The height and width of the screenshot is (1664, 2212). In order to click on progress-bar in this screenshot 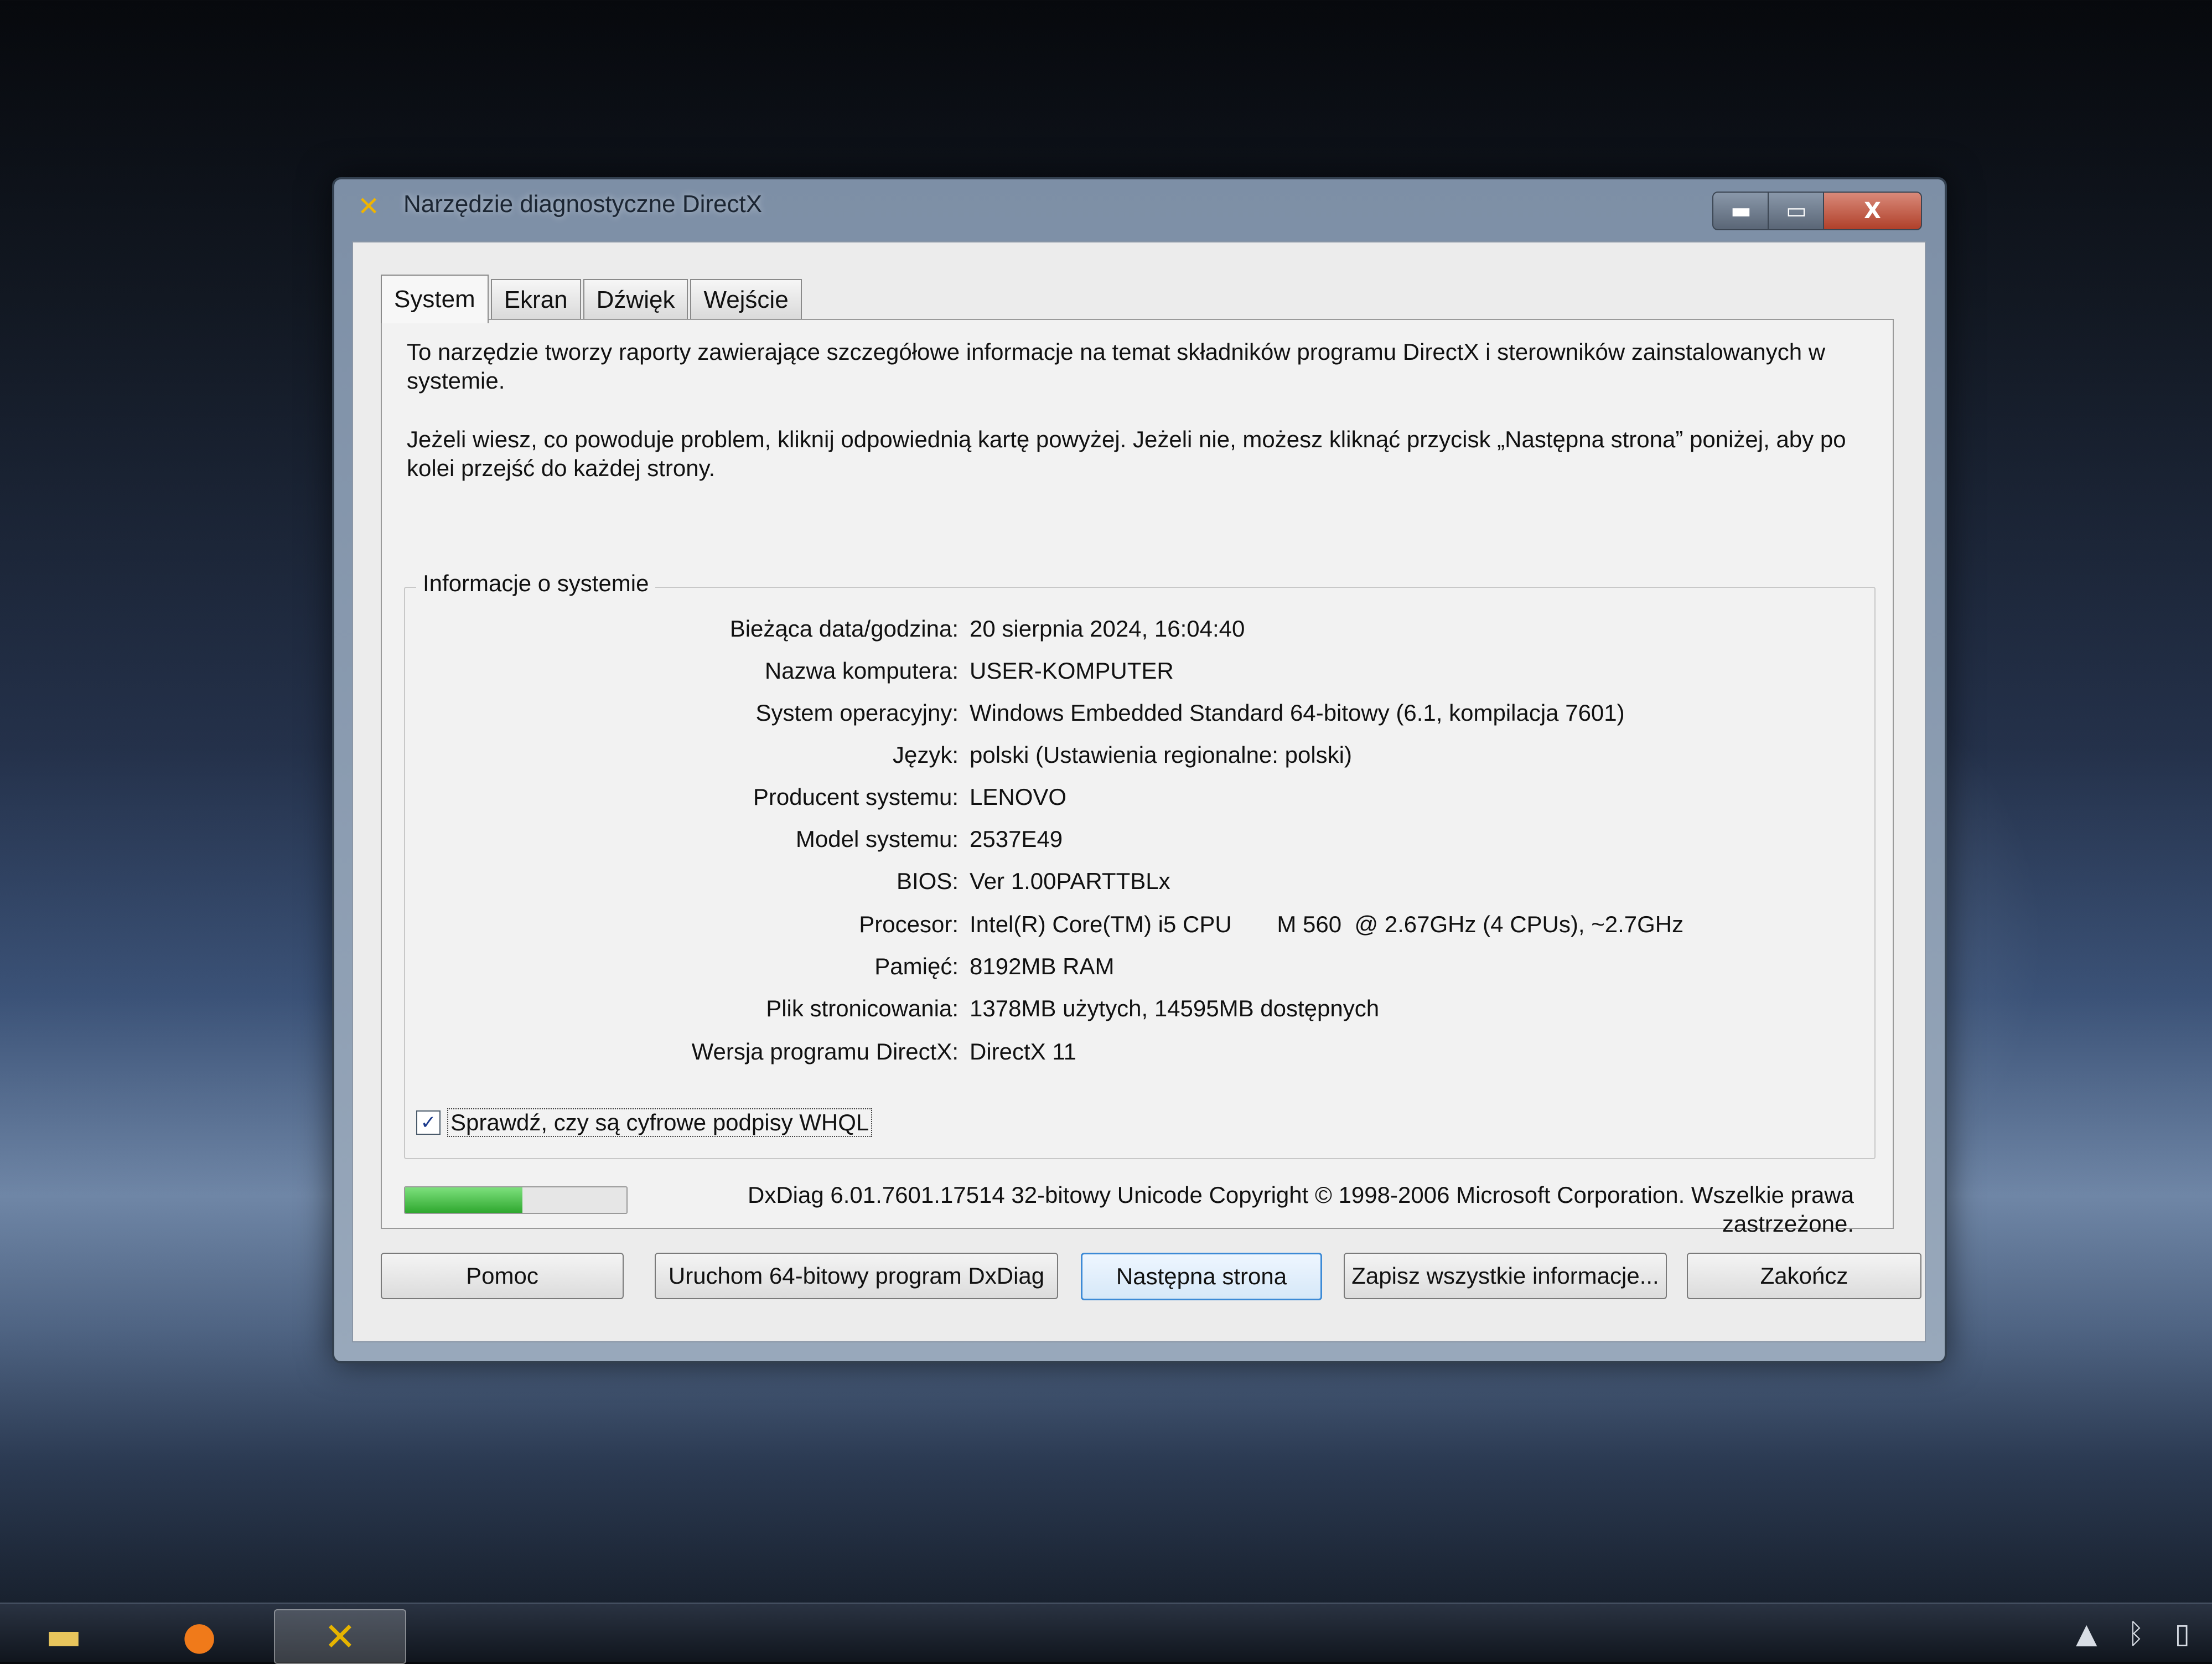, I will do `click(516, 1200)`.